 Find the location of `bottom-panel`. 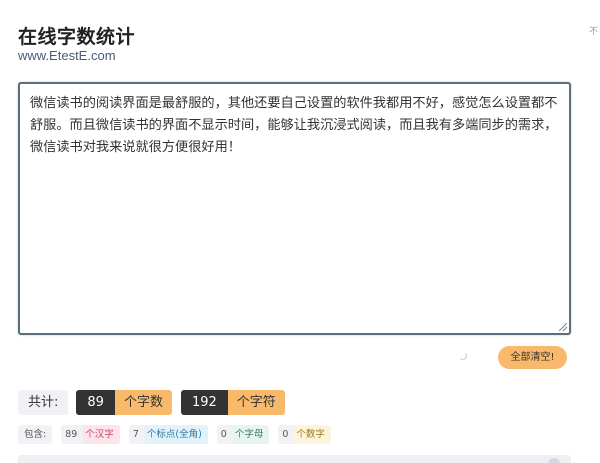

bottom-panel is located at coordinates (294, 459).